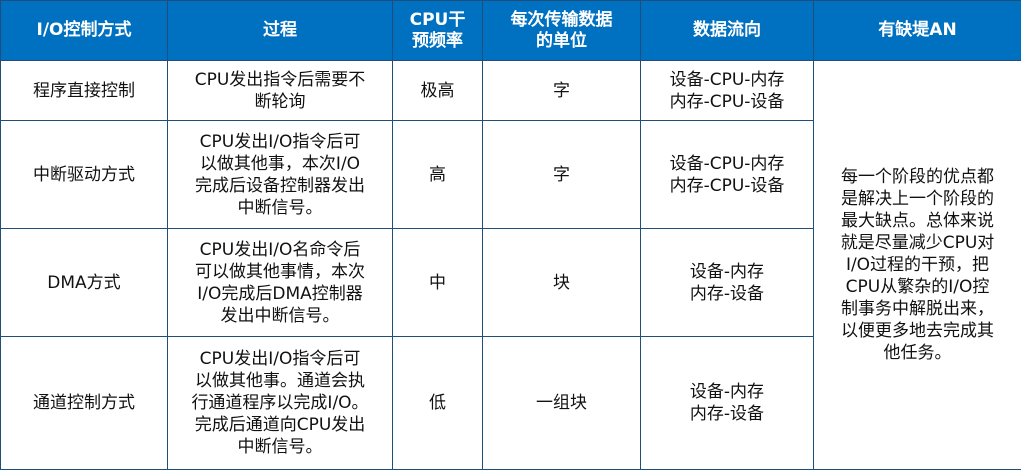 This screenshot has height=470, width=1021. Describe the element at coordinates (561, 403) in the screenshot. I see `unit-cell: 一组块` at that location.